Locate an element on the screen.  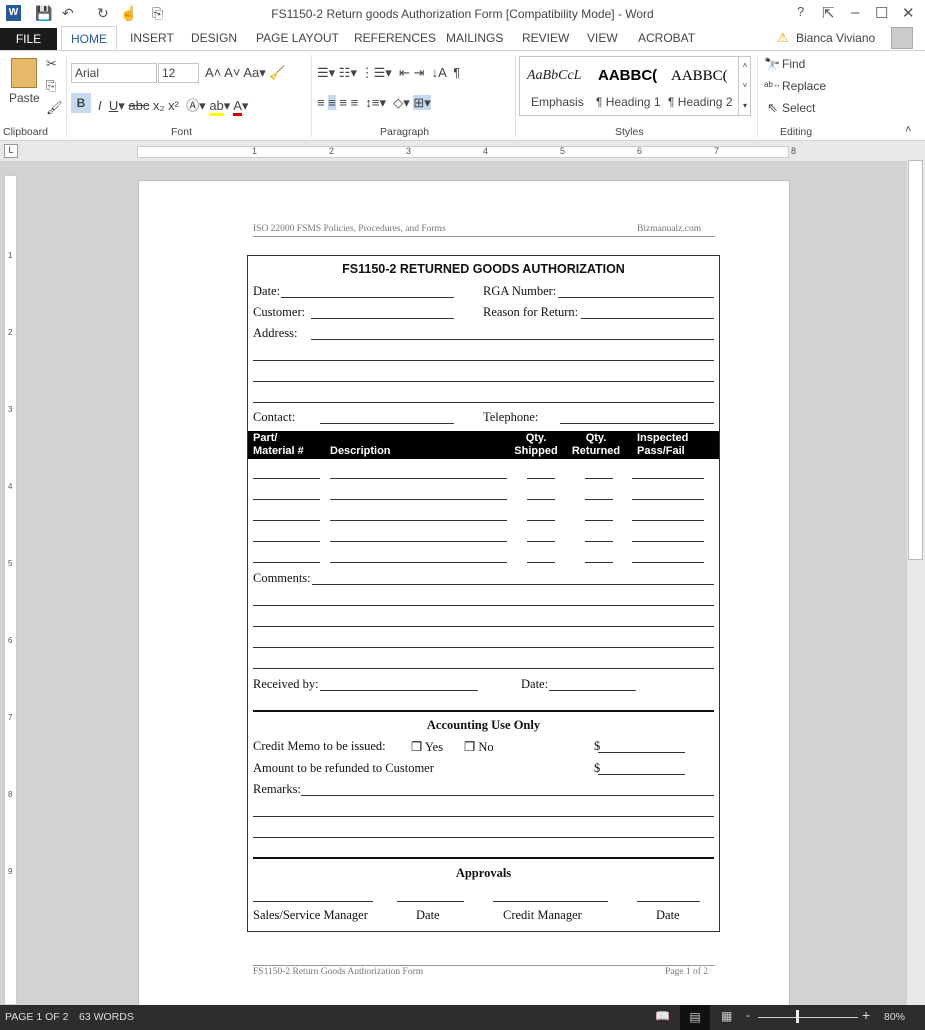
format-painter-icon: 🖌 is located at coordinates (54, 108).